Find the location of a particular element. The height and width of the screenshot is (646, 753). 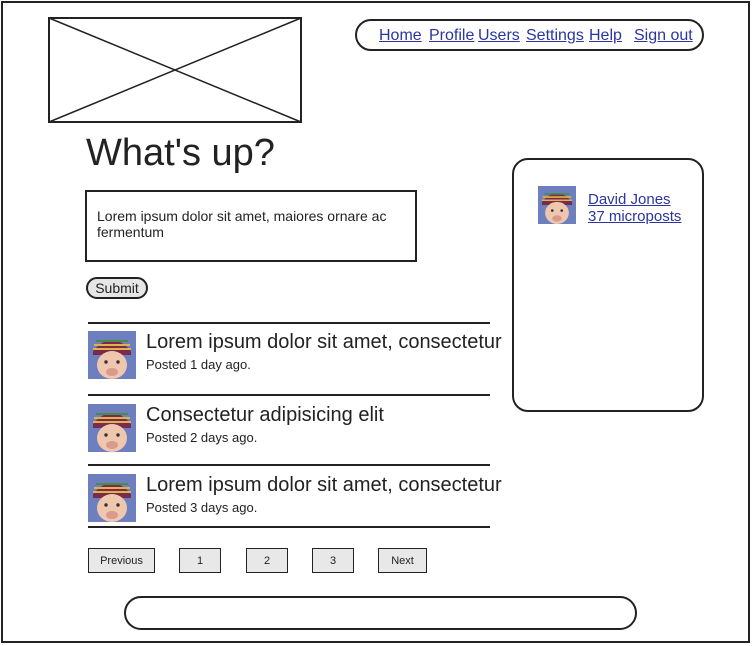

user-name-link: David Jones is located at coordinates (629, 199).